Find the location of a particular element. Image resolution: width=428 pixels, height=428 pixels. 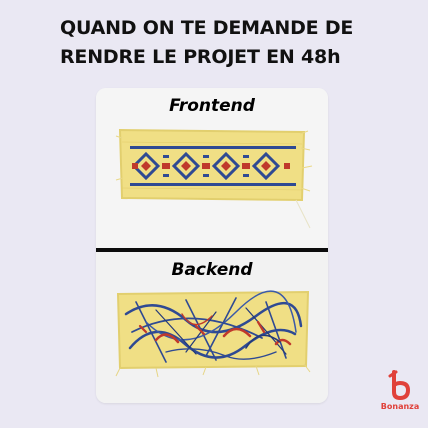

bonanza-logo: Bonanza is located at coordinates (400, 395).